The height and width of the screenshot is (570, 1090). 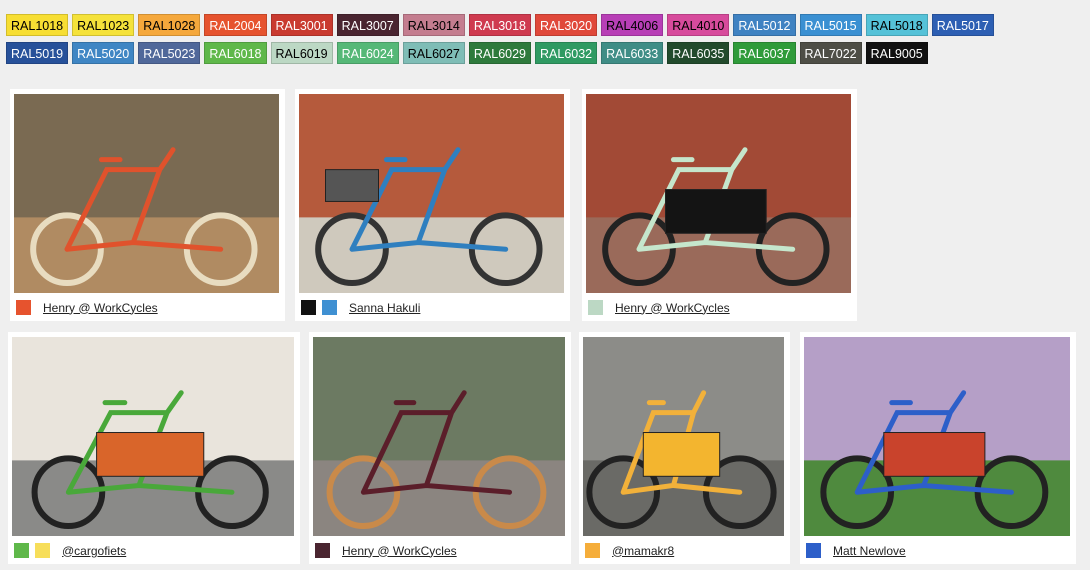 What do you see at coordinates (384, 308) in the screenshot?
I see `author-link: Sanna Hakuli` at bounding box center [384, 308].